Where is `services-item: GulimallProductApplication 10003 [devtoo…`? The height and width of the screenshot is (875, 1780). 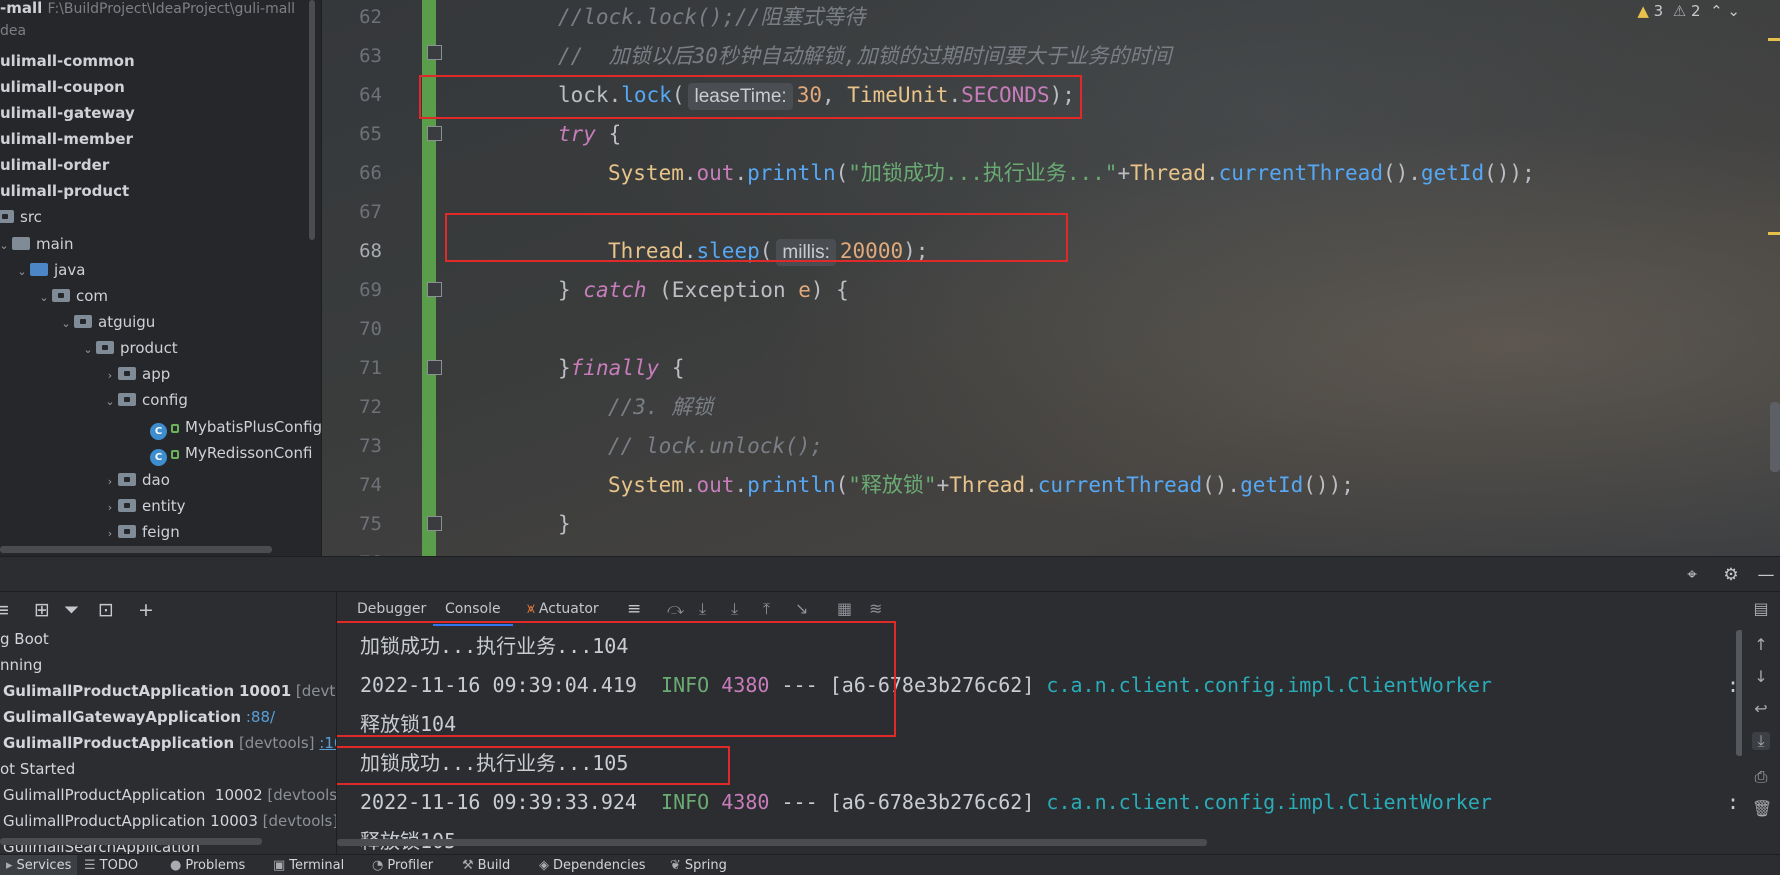
services-item: GulimallProductApplication 10003 [devtoo… is located at coordinates (169, 821).